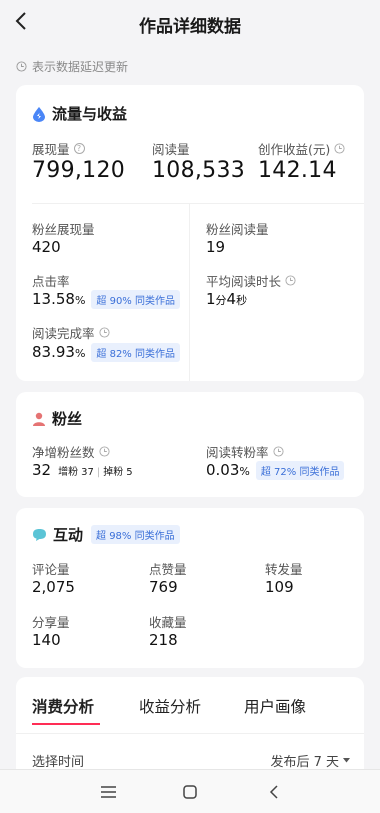  Describe the element at coordinates (237, 229) in the screenshot. I see `fan-reads-label: 粉丝阅读量` at that location.